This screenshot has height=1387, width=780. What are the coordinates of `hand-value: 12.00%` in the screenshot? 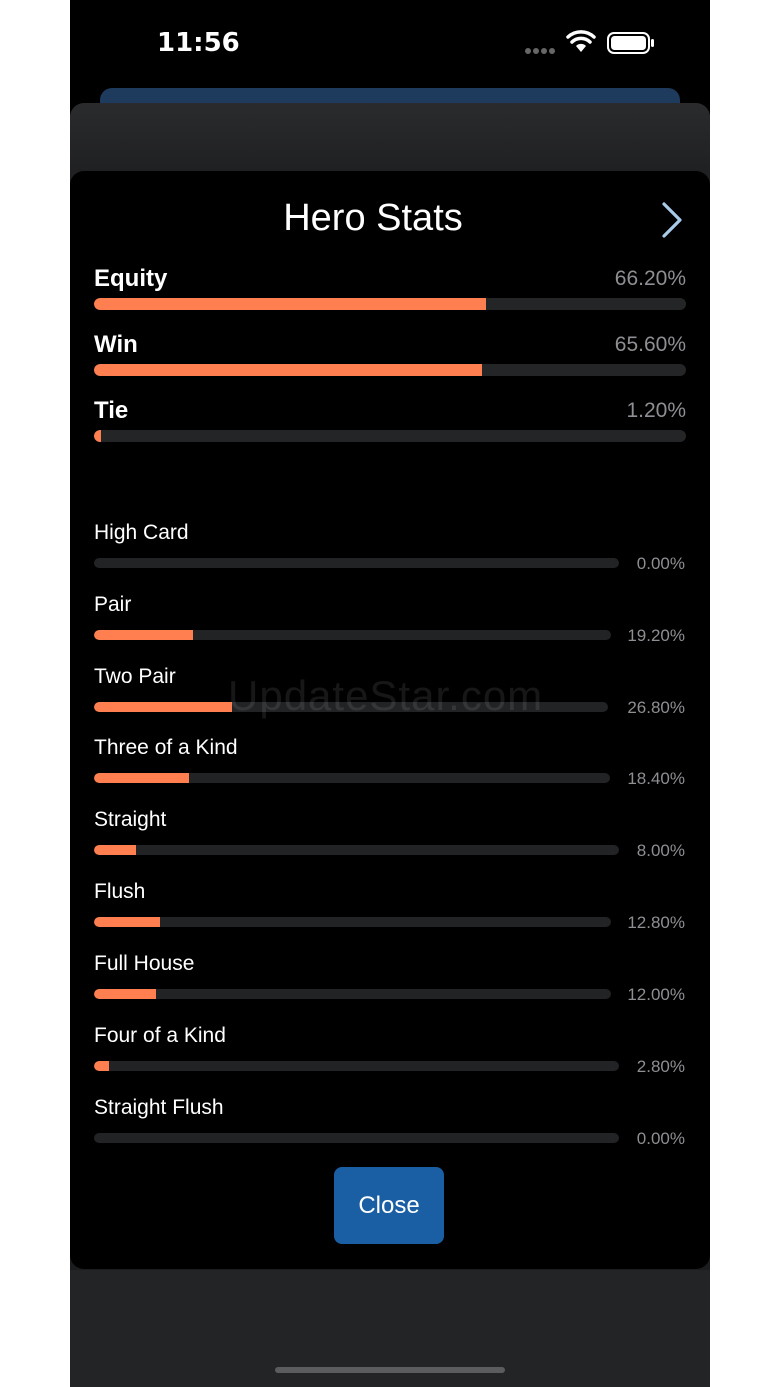 It's located at (656, 994).